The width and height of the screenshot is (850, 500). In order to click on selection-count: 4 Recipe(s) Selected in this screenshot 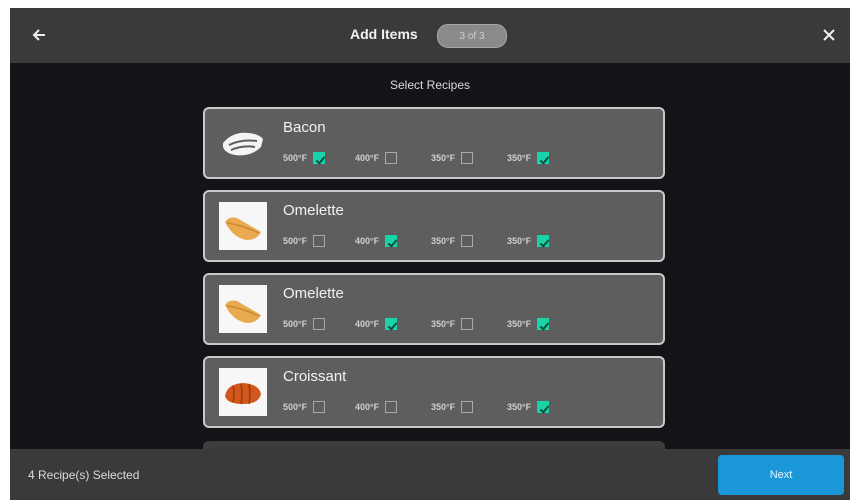, I will do `click(84, 475)`.